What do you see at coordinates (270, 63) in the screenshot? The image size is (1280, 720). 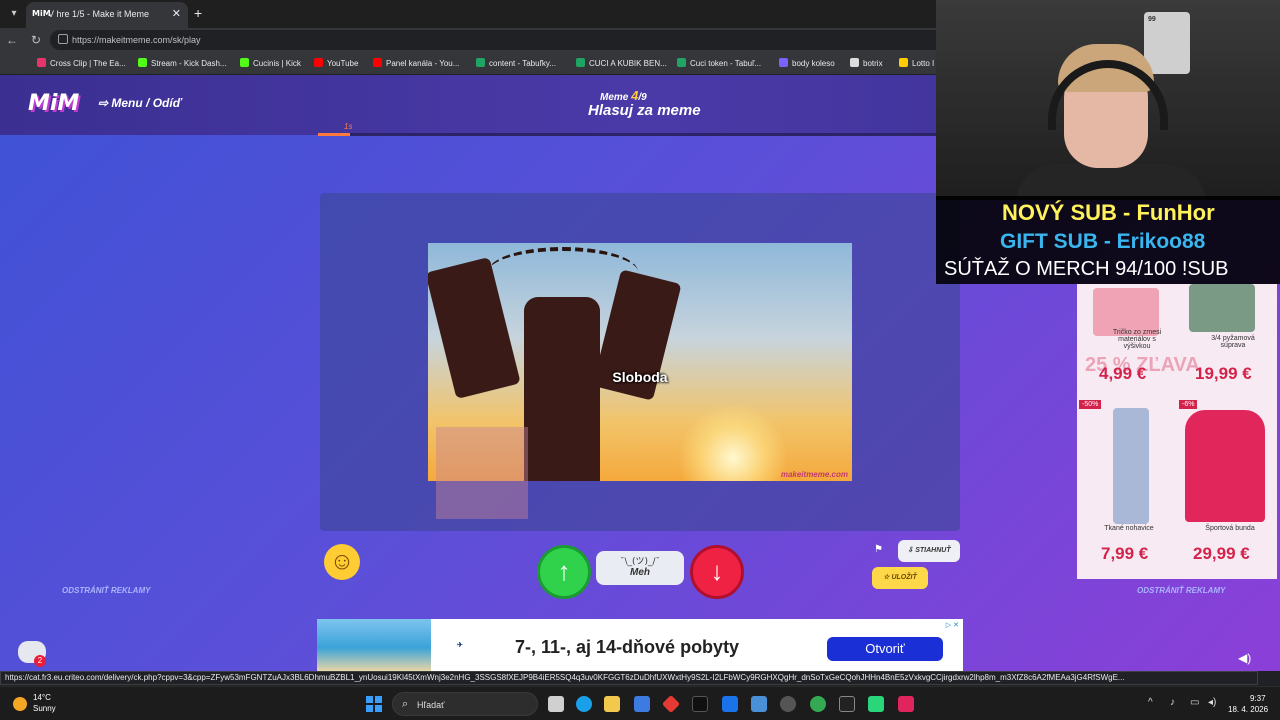 I see `bookmark-item: Cucinis | Kick` at bounding box center [270, 63].